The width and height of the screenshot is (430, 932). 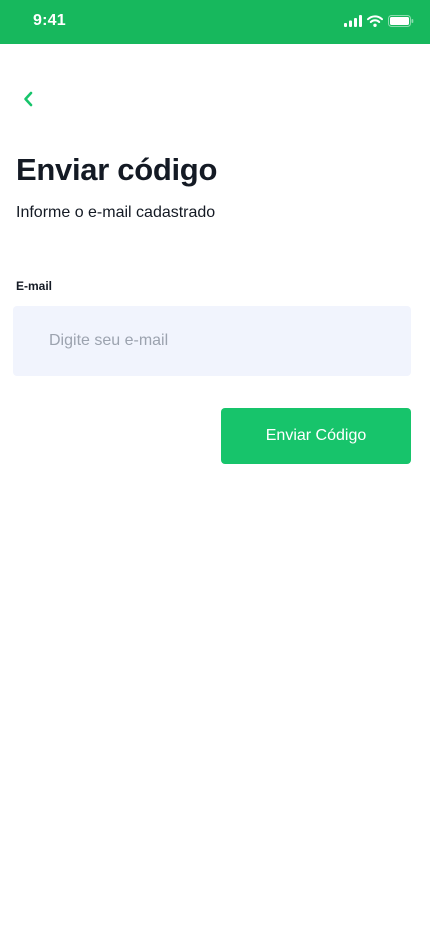 I want to click on battery-icon, so click(x=401, y=21).